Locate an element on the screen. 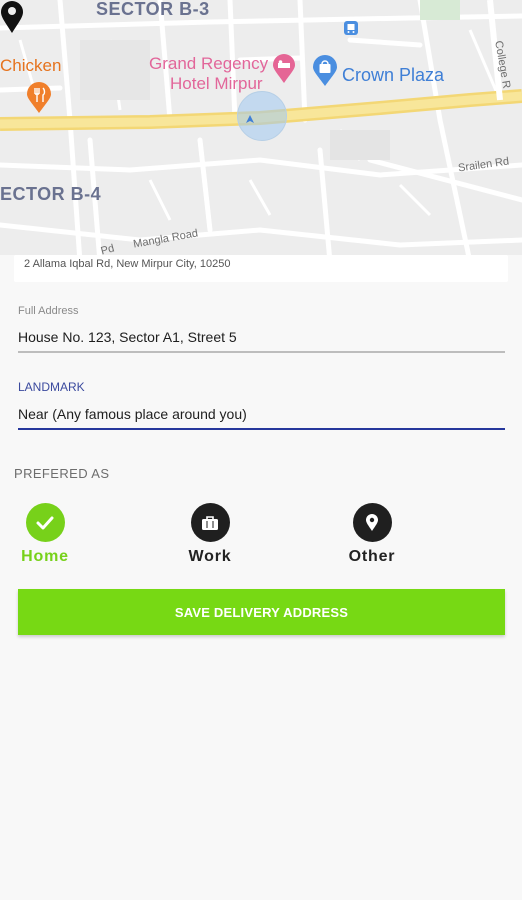 This screenshot has height=900, width=522. address-type-other: Other is located at coordinates (372, 534).